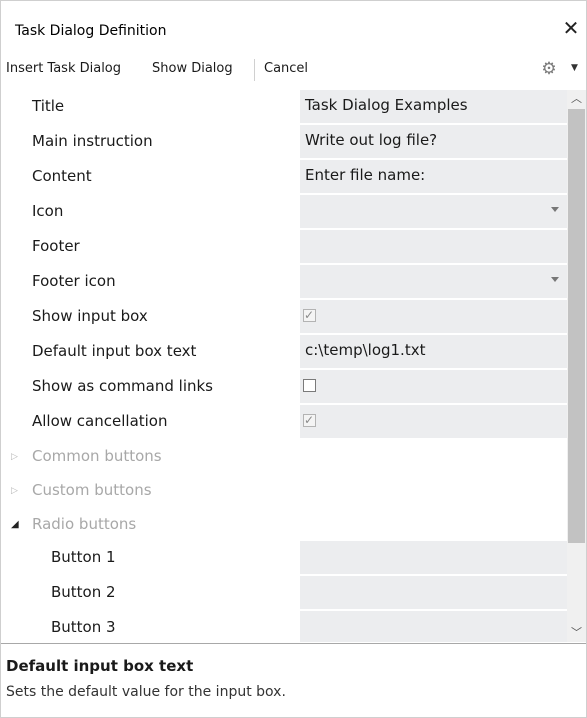 The width and height of the screenshot is (587, 718). I want to click on property-row-footer-icon: Footer icon, so click(284, 282).